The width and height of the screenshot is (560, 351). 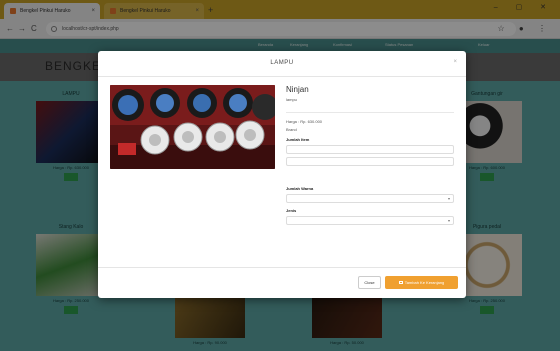 I want to click on variant-label: Jumlah Warna, so click(x=300, y=188).